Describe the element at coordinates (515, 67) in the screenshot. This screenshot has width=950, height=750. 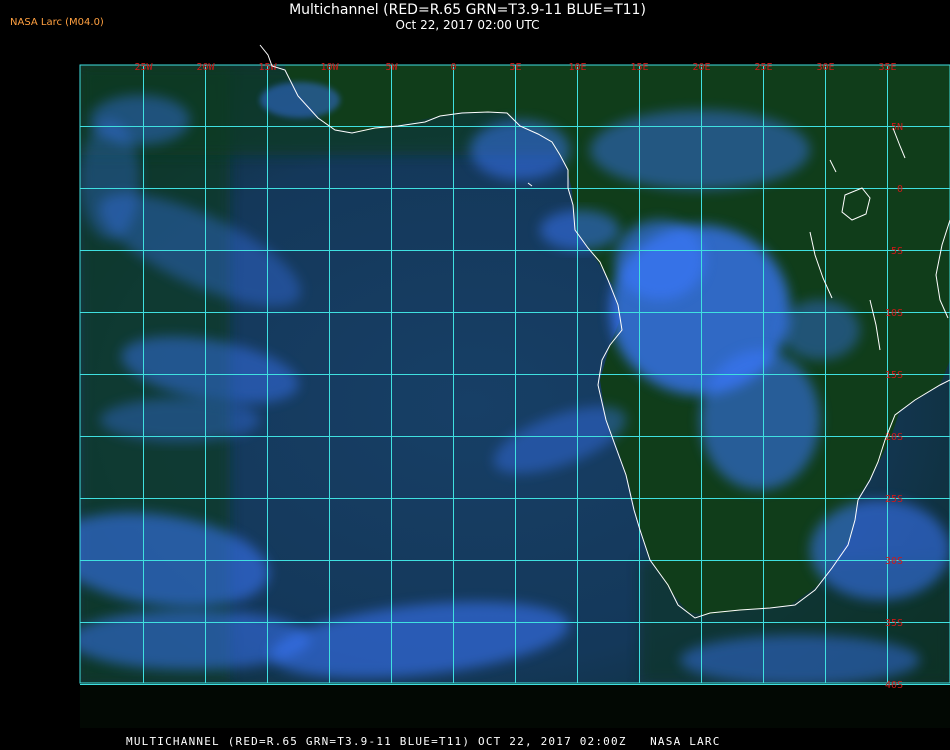
I see `longitude-label: 5E` at that location.